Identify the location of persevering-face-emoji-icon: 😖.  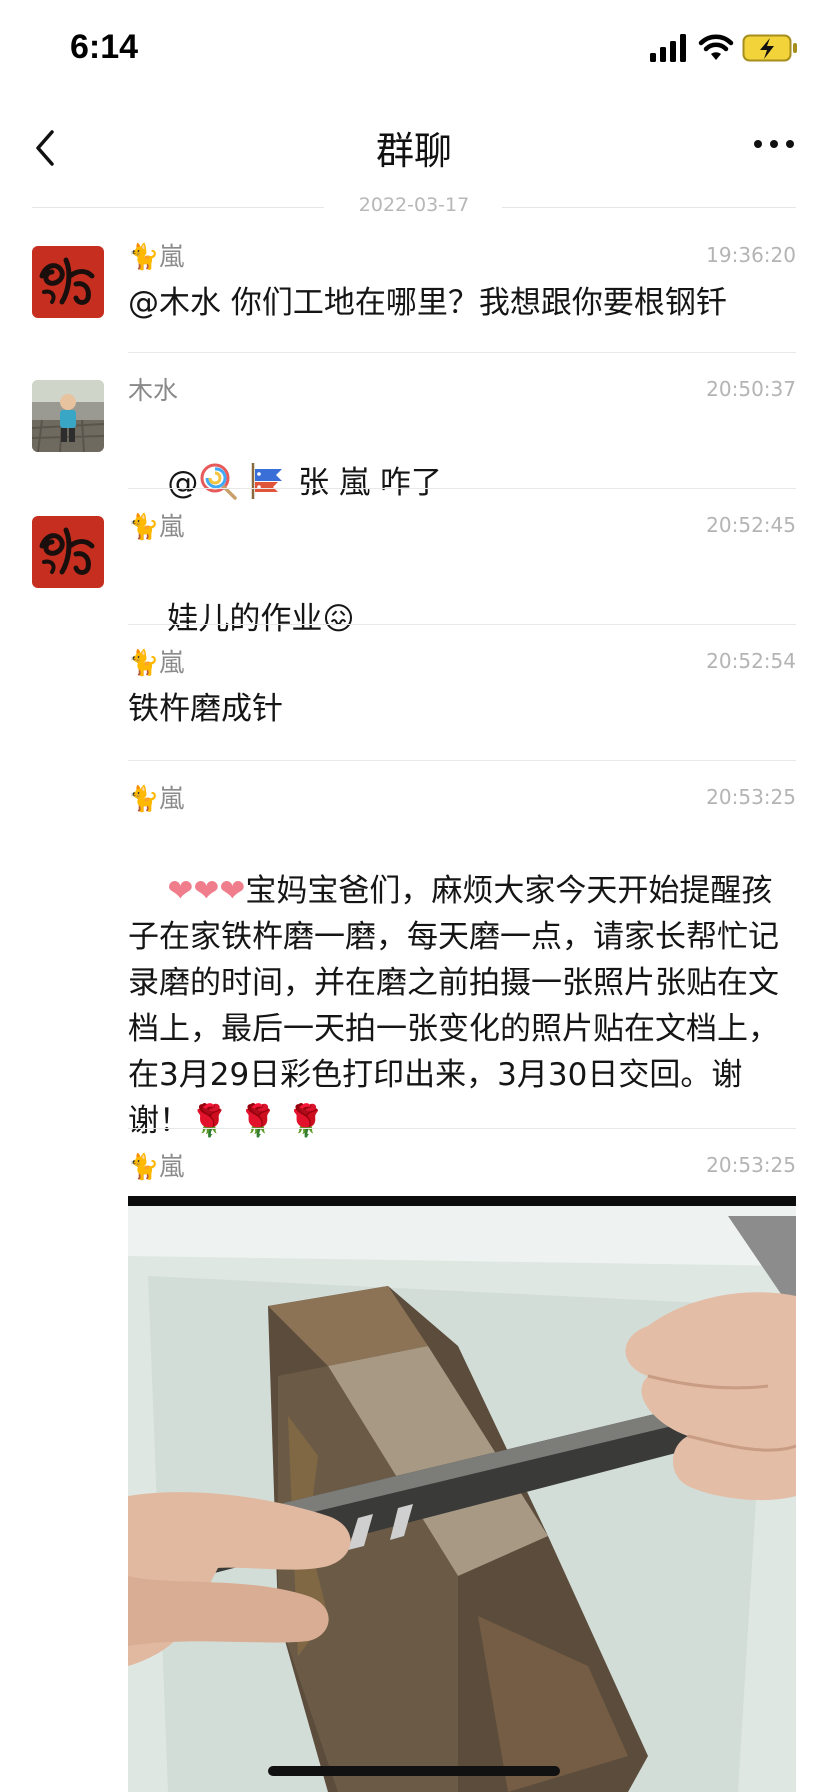
(338, 619).